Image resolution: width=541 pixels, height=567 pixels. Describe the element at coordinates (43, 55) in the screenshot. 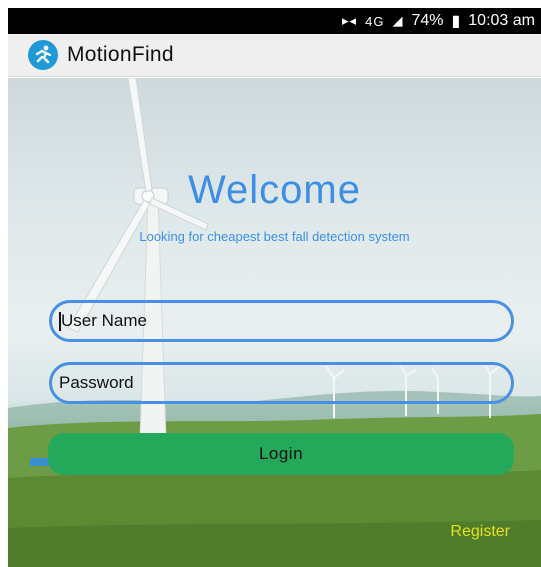

I see `running-person-icon` at that location.